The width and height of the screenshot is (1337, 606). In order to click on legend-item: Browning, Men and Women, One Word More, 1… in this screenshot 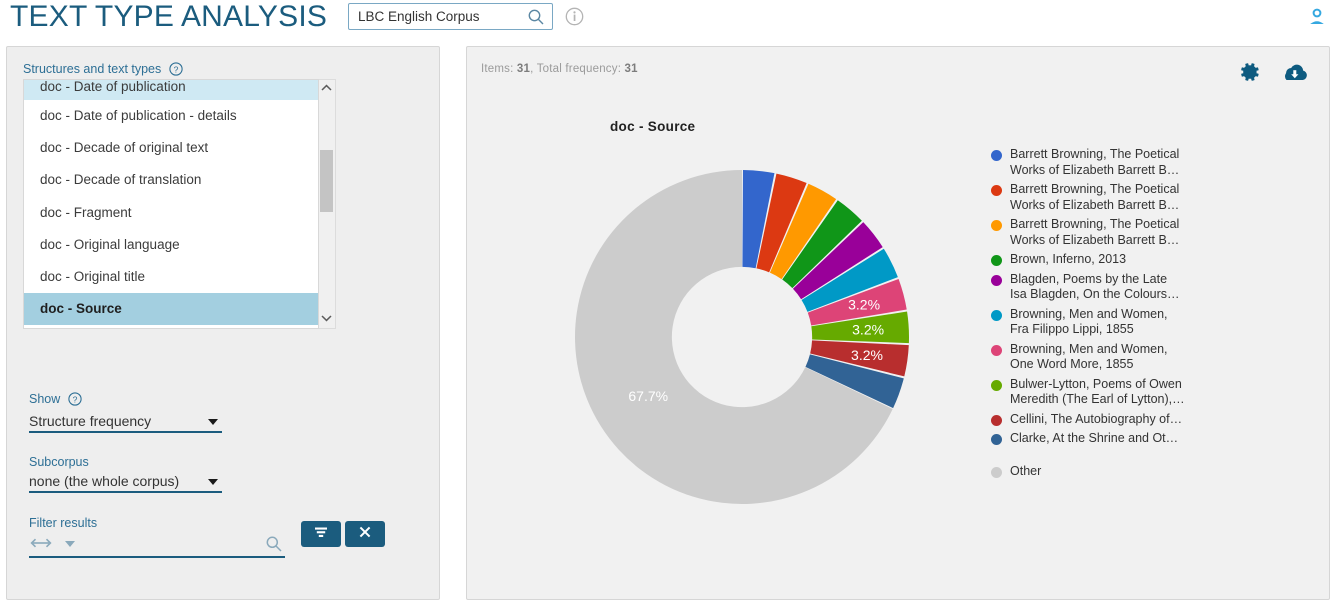, I will do `click(1096, 357)`.